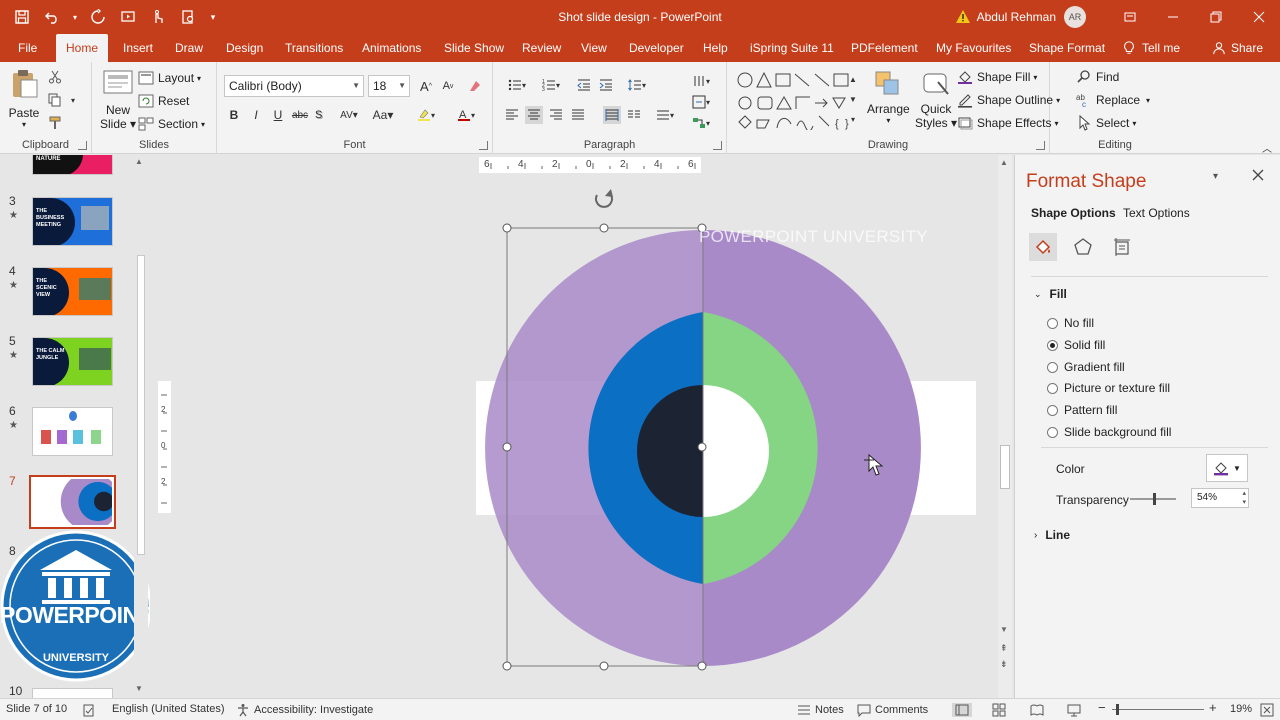  Describe the element at coordinates (189, 48) in the screenshot. I see `tab-draw: Draw` at that location.